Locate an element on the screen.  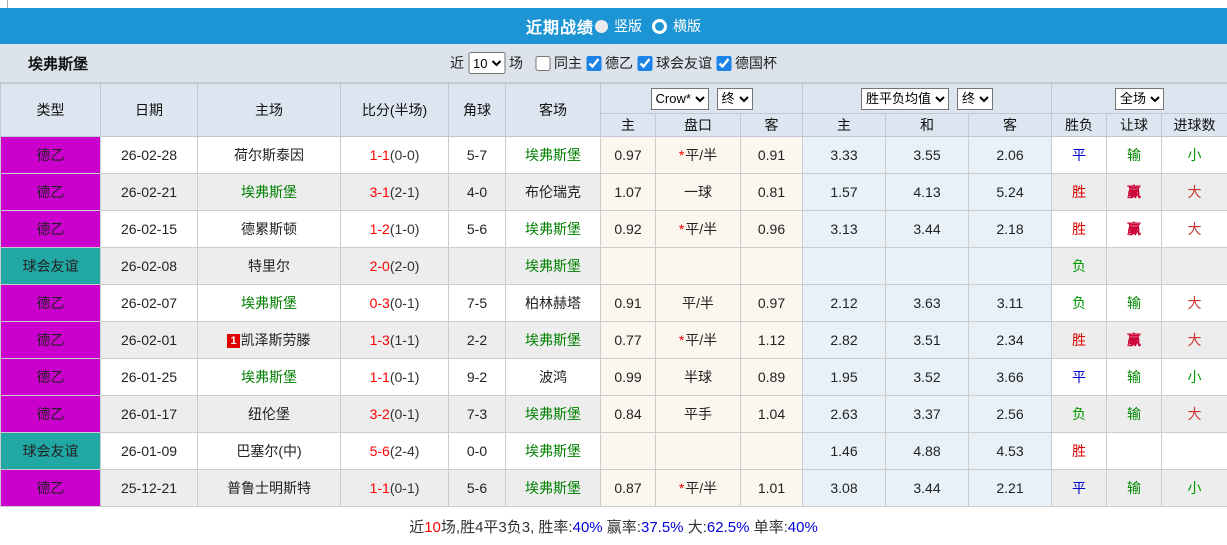
home-odds-cell: 0.91 is located at coordinates (628, 303).